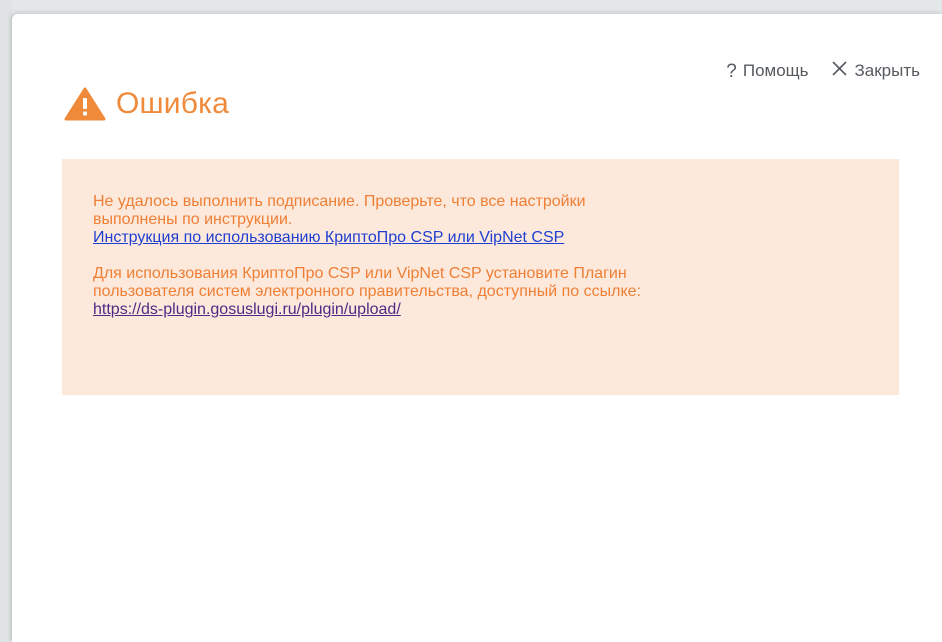 The width and height of the screenshot is (942, 642). I want to click on close-x-icon, so click(839, 71).